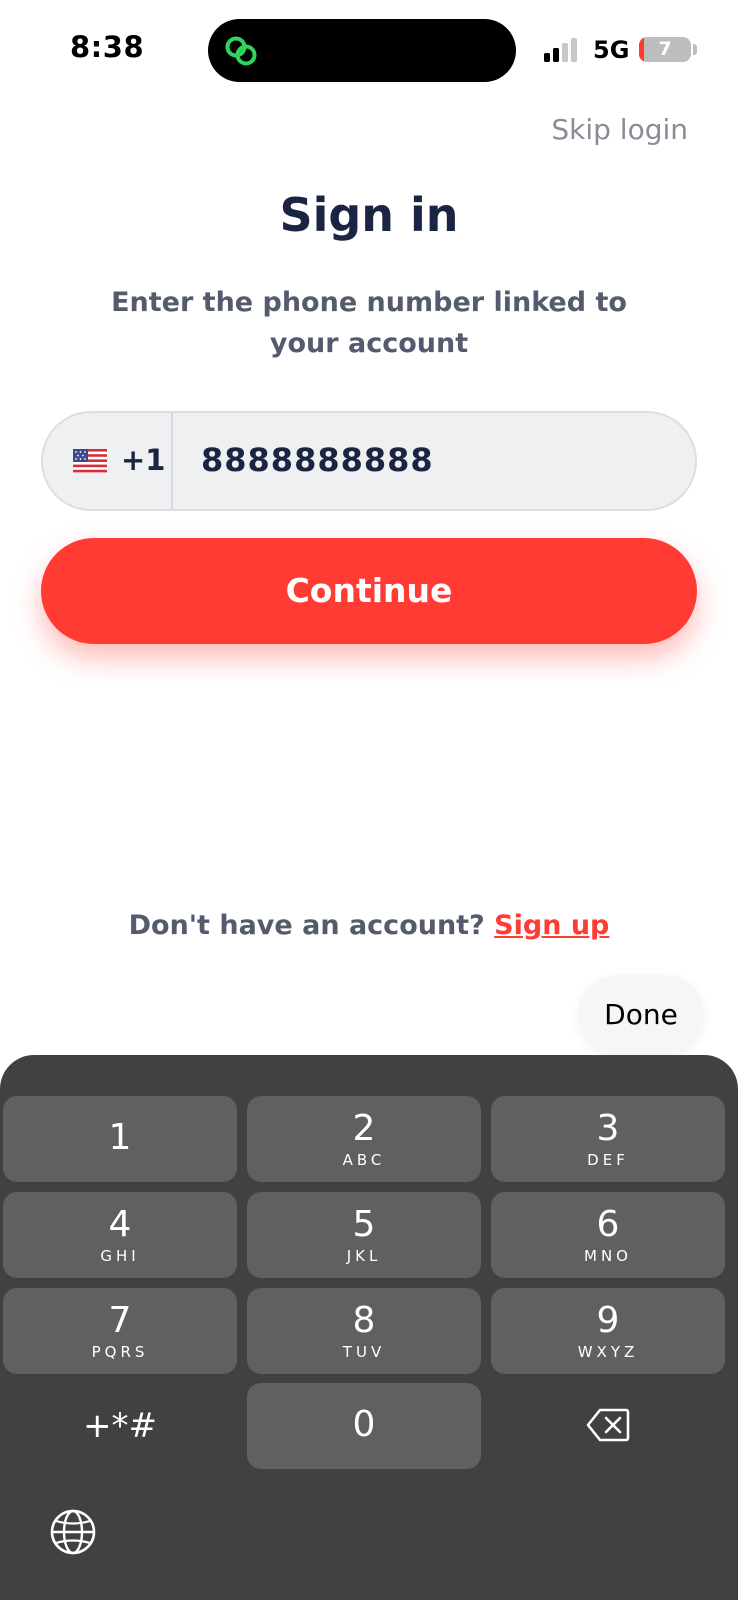 The image size is (738, 1600). What do you see at coordinates (120, 1224) in the screenshot?
I see `key-digit: 4` at bounding box center [120, 1224].